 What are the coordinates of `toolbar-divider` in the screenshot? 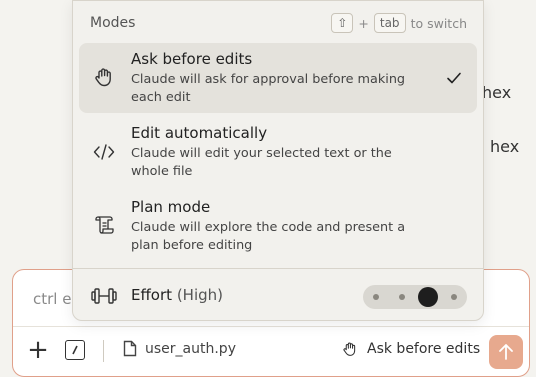 It's located at (103, 351).